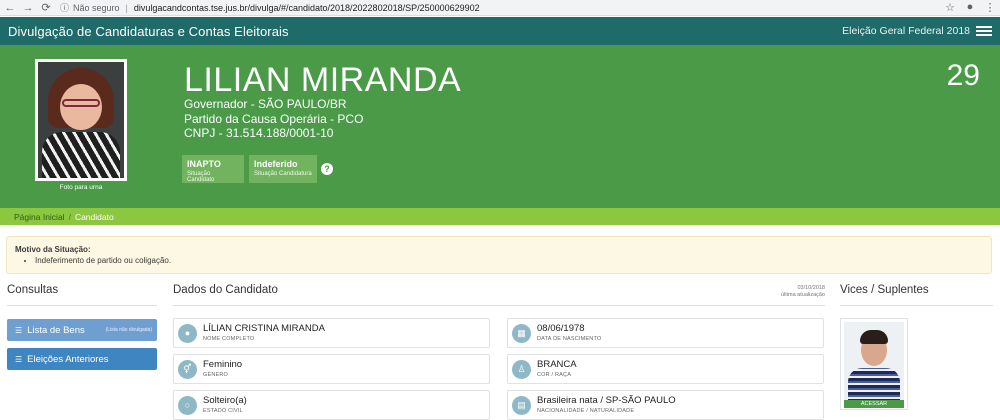 This screenshot has width=1000, height=420. Describe the element at coordinates (323, 80) in the screenshot. I see `candidate-name: LILIAN MIRANDA` at that location.